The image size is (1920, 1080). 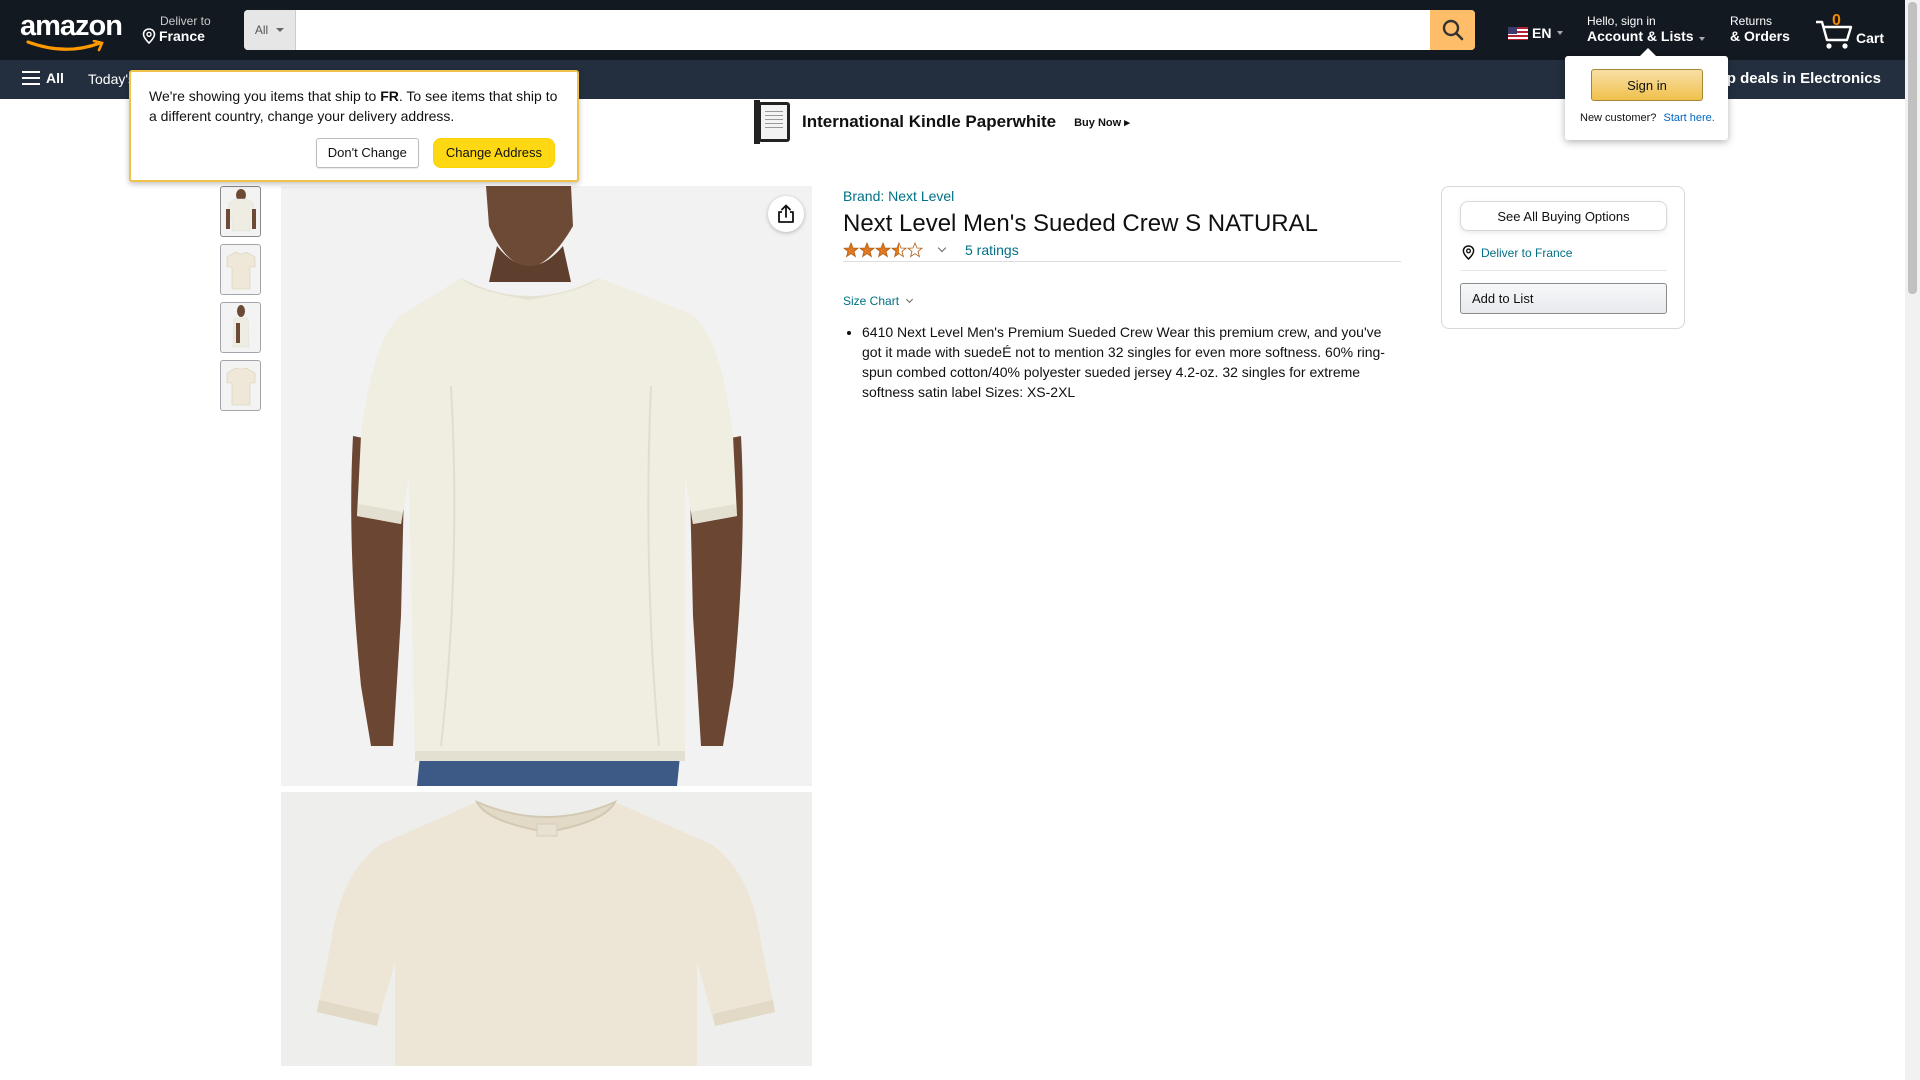 What do you see at coordinates (71, 26) in the screenshot?
I see `logo-text: amazon` at bounding box center [71, 26].